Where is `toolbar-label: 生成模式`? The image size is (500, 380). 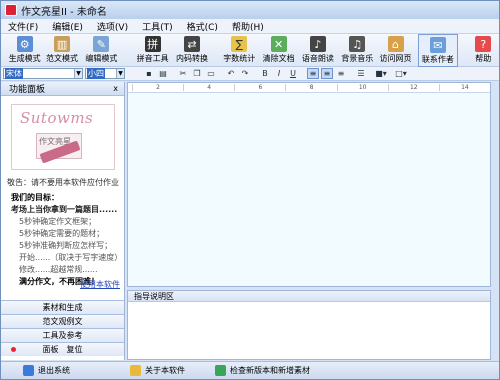
toolbar-label: 生成模式 is located at coordinates (24, 58).